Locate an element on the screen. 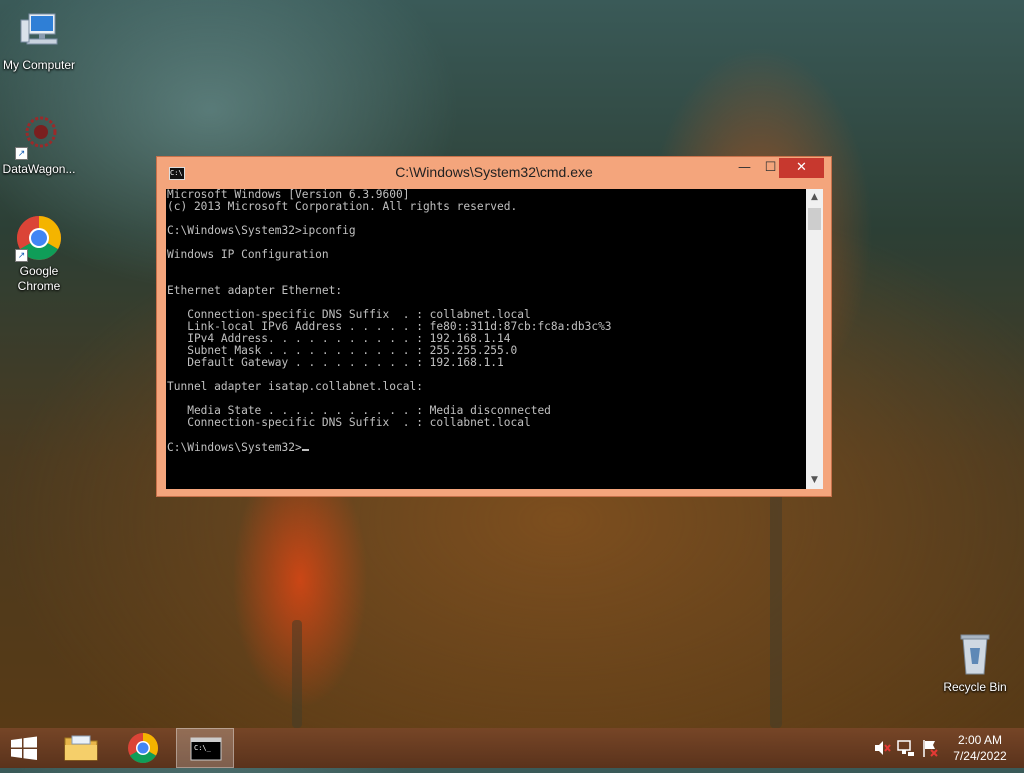 The height and width of the screenshot is (773, 1024). desktop-icon-recycle-bin: Recycle Bin is located at coordinates (975, 662).